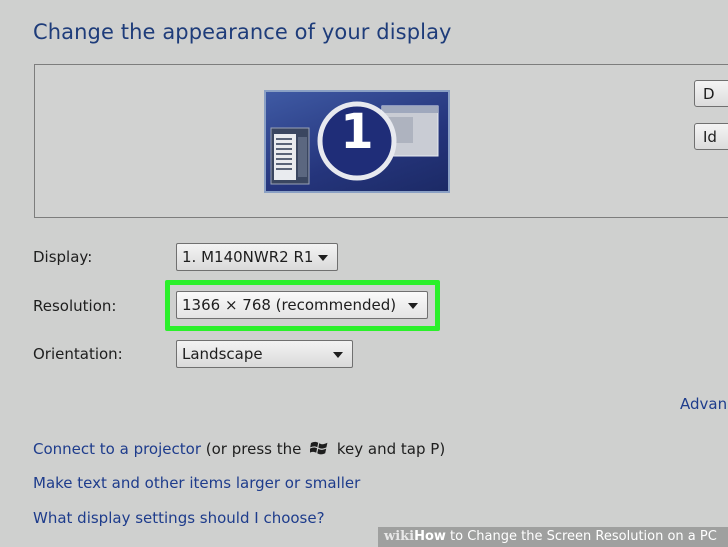 The width and height of the screenshot is (728, 547). I want to click on detect-button: D, so click(711, 93).